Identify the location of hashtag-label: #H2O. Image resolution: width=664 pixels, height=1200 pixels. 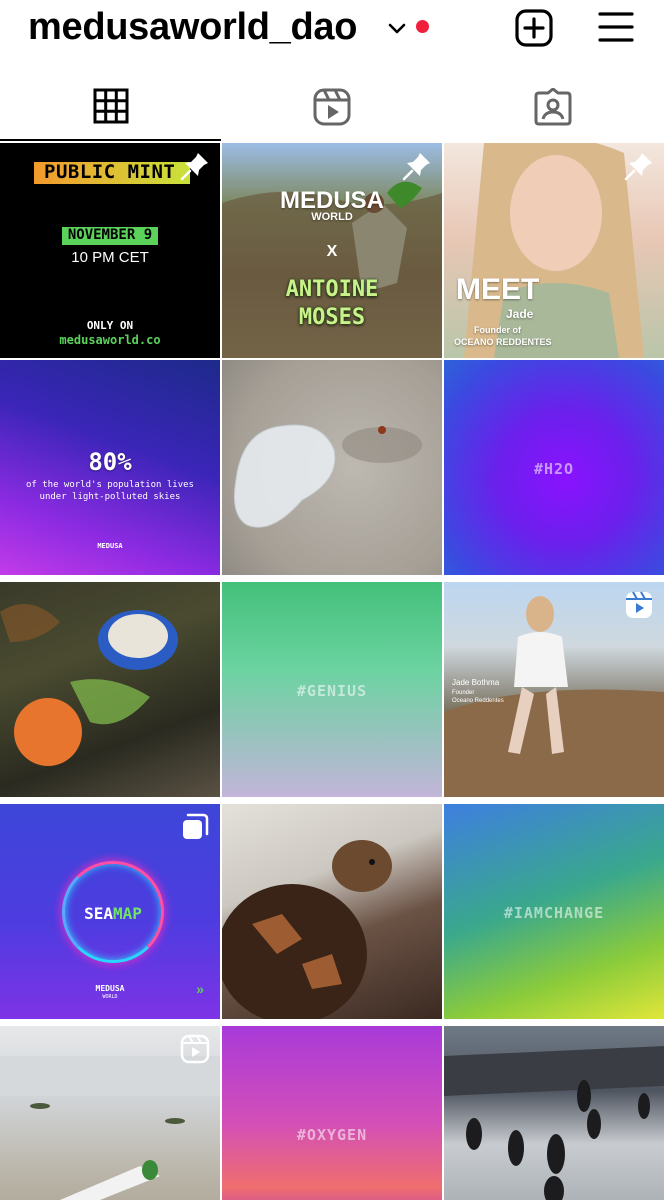
(554, 469).